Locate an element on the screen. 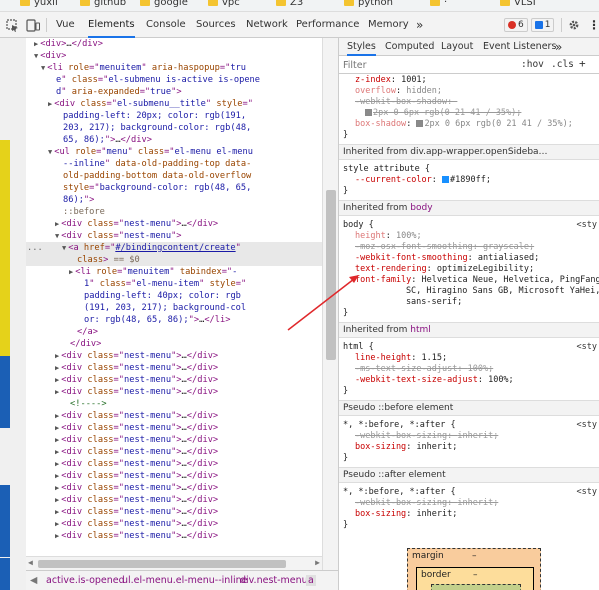 This screenshot has width=599, height=590. more-tabs-button: » is located at coordinates (419, 25).